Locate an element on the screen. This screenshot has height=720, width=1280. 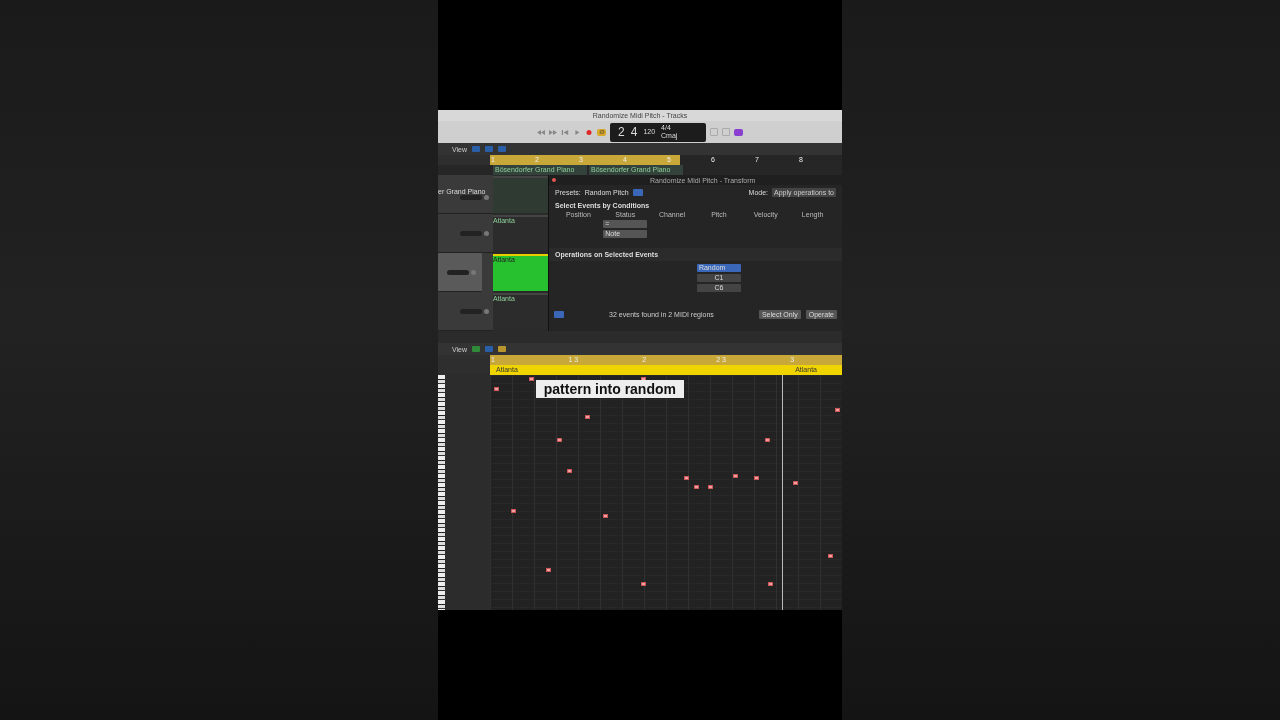
cycle-button is located at coordinates (601, 132).